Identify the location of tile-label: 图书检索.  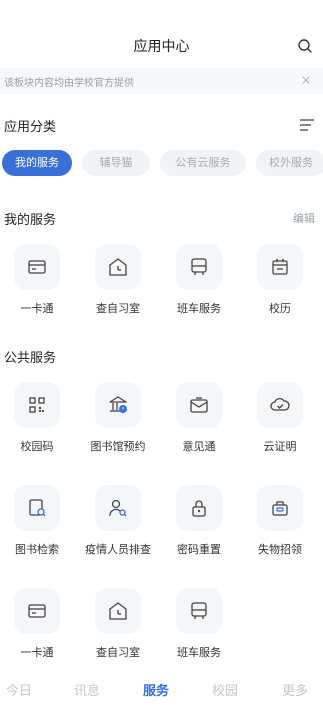
(37, 549).